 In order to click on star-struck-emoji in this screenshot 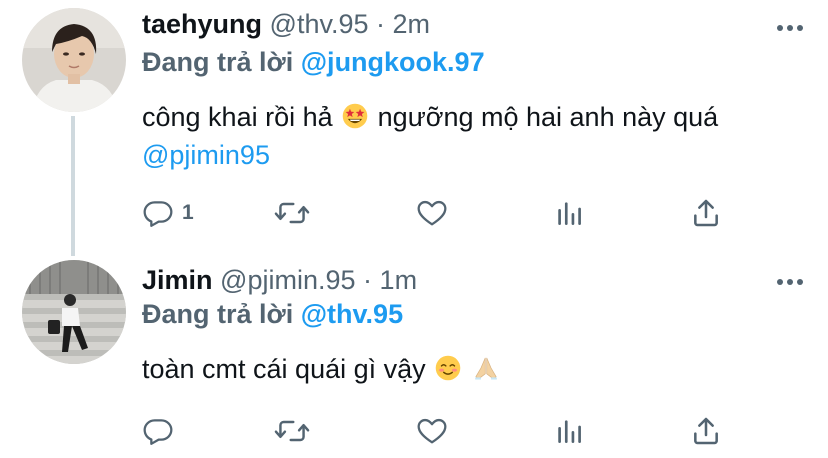, I will do `click(355, 116)`.